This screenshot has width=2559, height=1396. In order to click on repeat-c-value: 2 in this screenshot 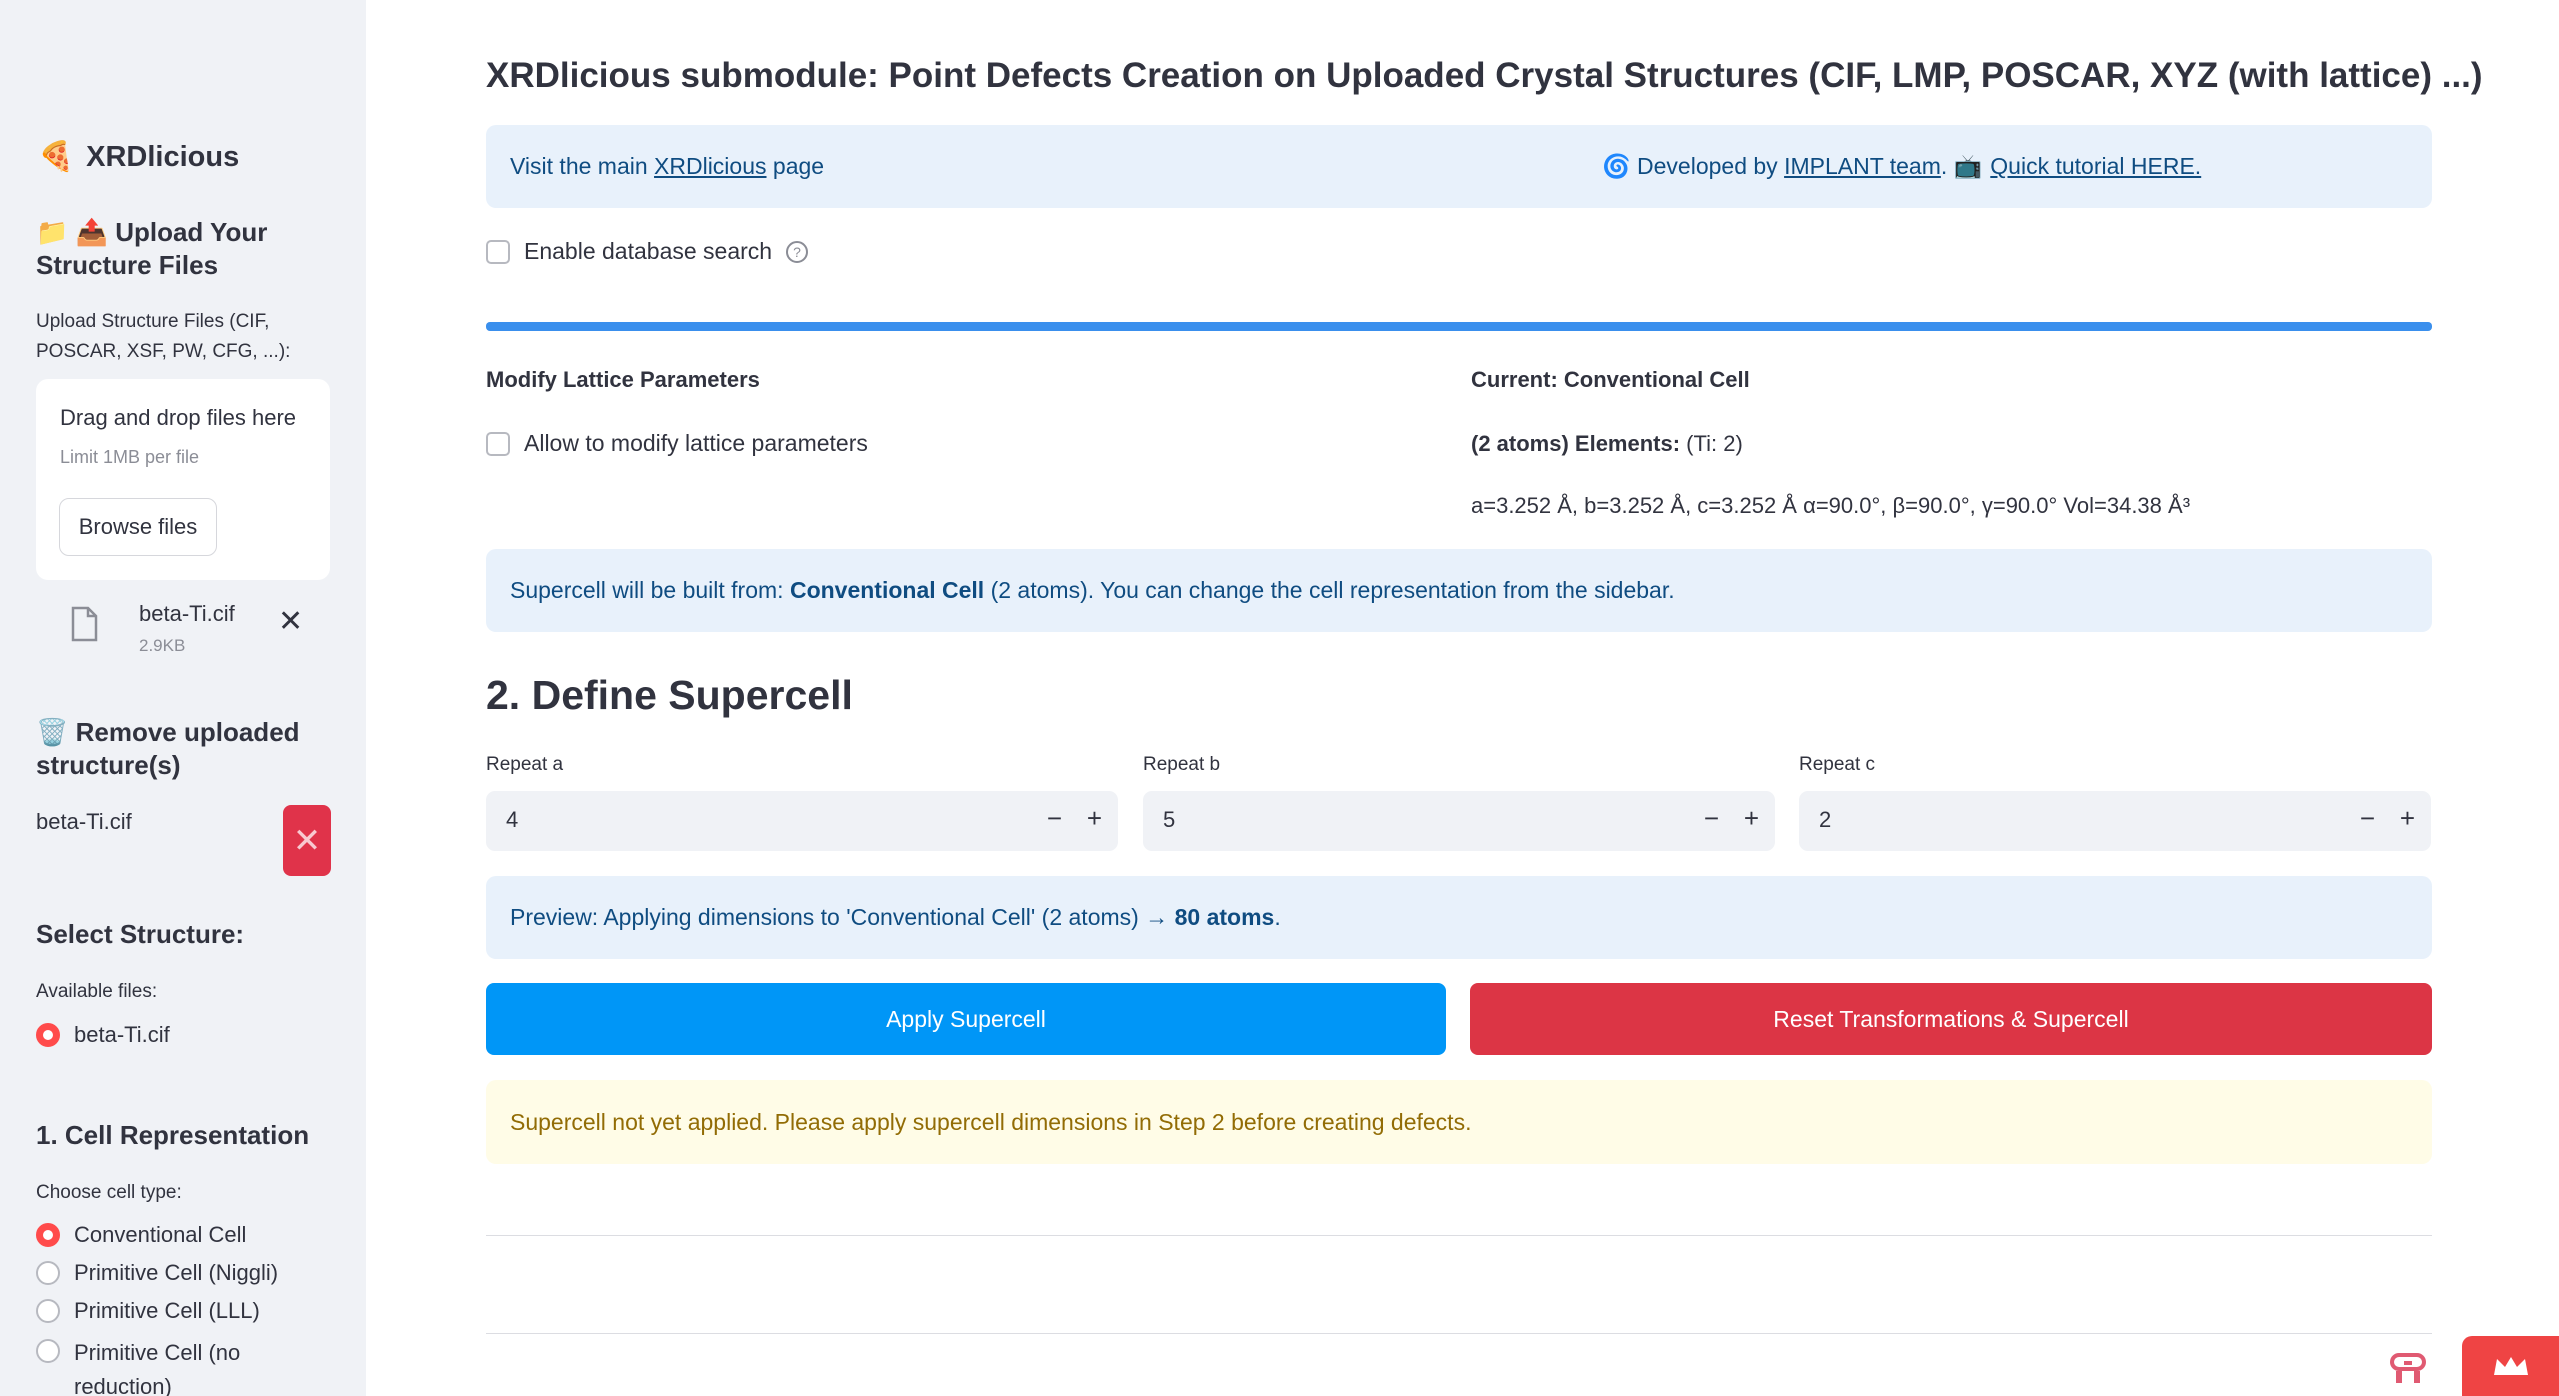, I will do `click(1825, 820)`.